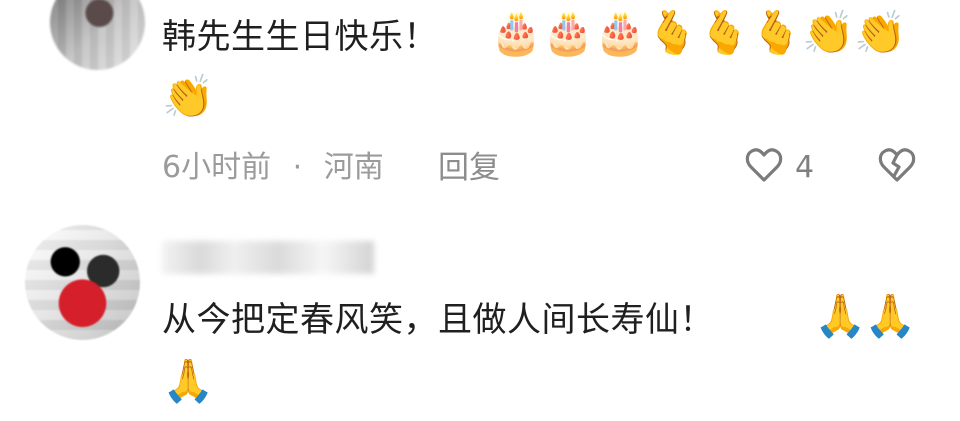  What do you see at coordinates (217, 167) in the screenshot?
I see `comment-time: 6小时前` at bounding box center [217, 167].